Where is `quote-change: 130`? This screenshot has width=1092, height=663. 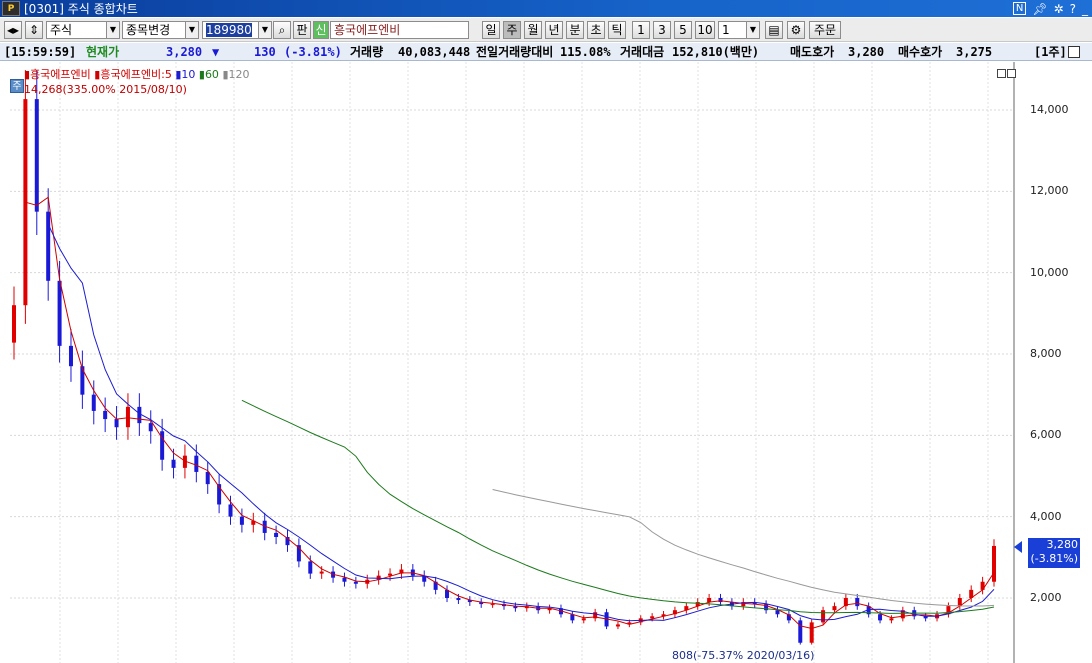
quote-change: 130 is located at coordinates (265, 52).